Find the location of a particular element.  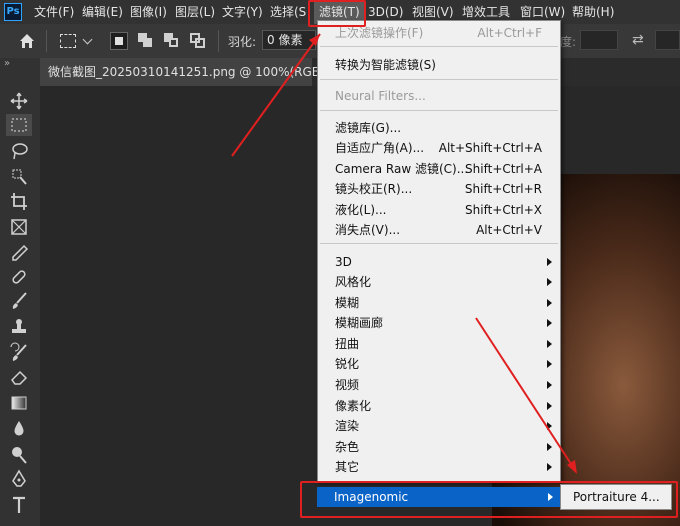

annotation-arrow-to-submenu is located at coordinates (525, 394).